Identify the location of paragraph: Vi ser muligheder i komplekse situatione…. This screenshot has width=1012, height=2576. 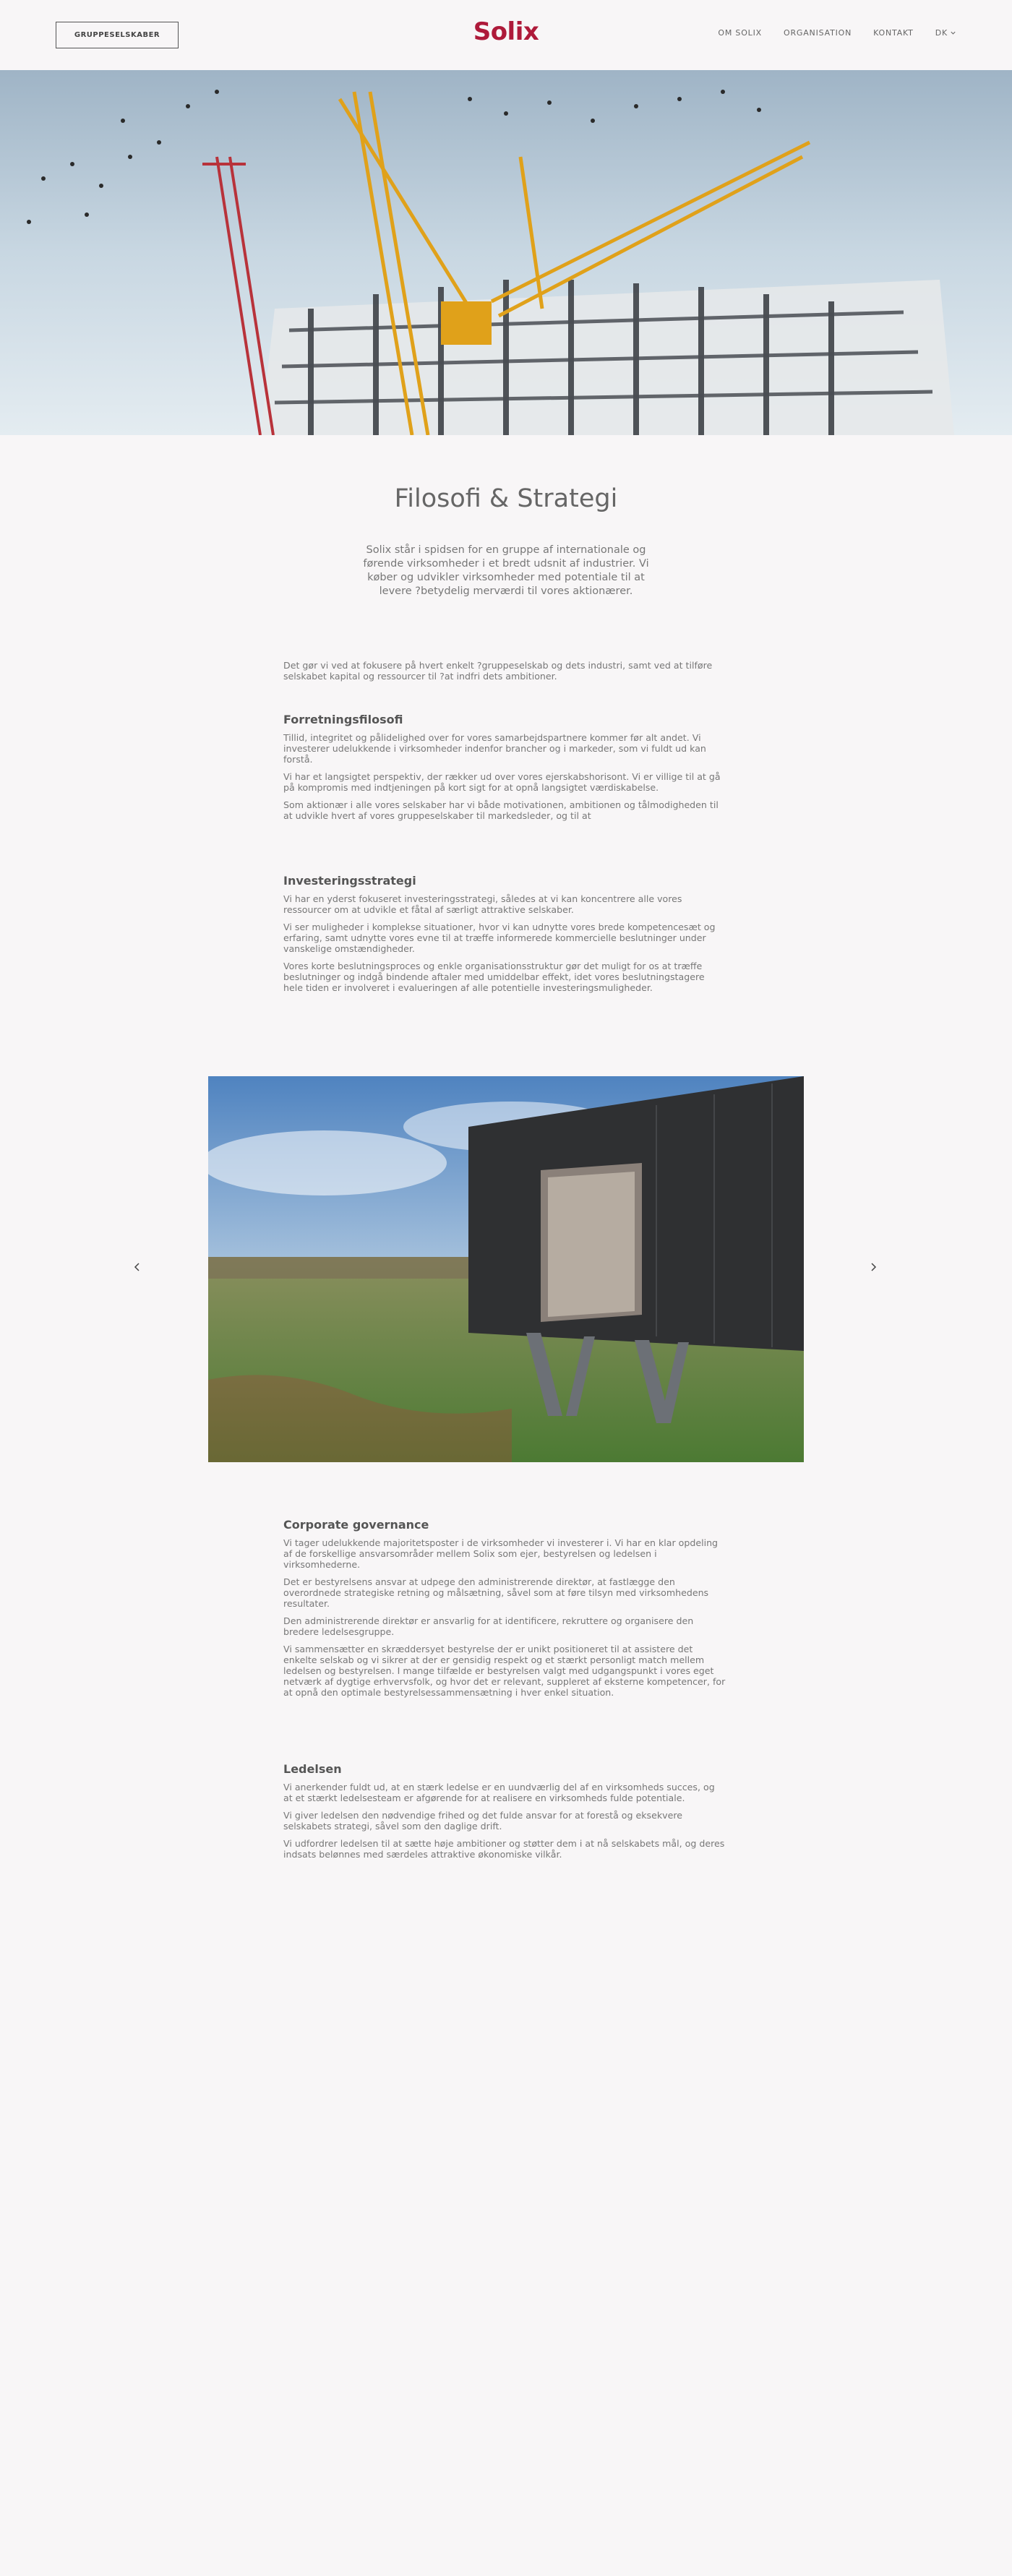
(499, 938).